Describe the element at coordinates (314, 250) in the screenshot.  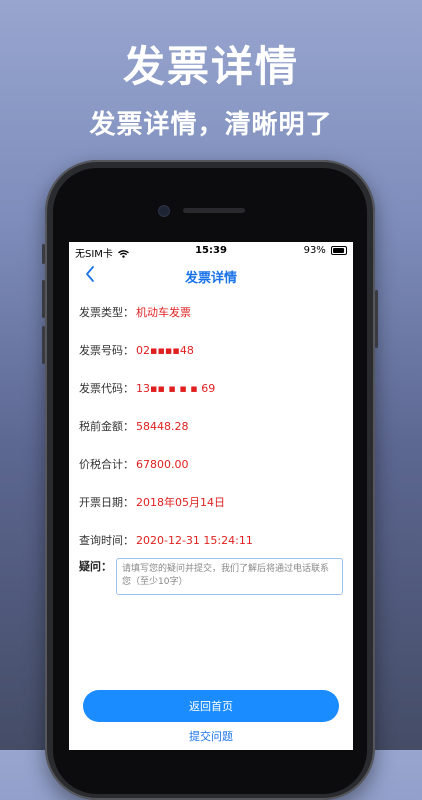
I see `battery-percent: 93%` at that location.